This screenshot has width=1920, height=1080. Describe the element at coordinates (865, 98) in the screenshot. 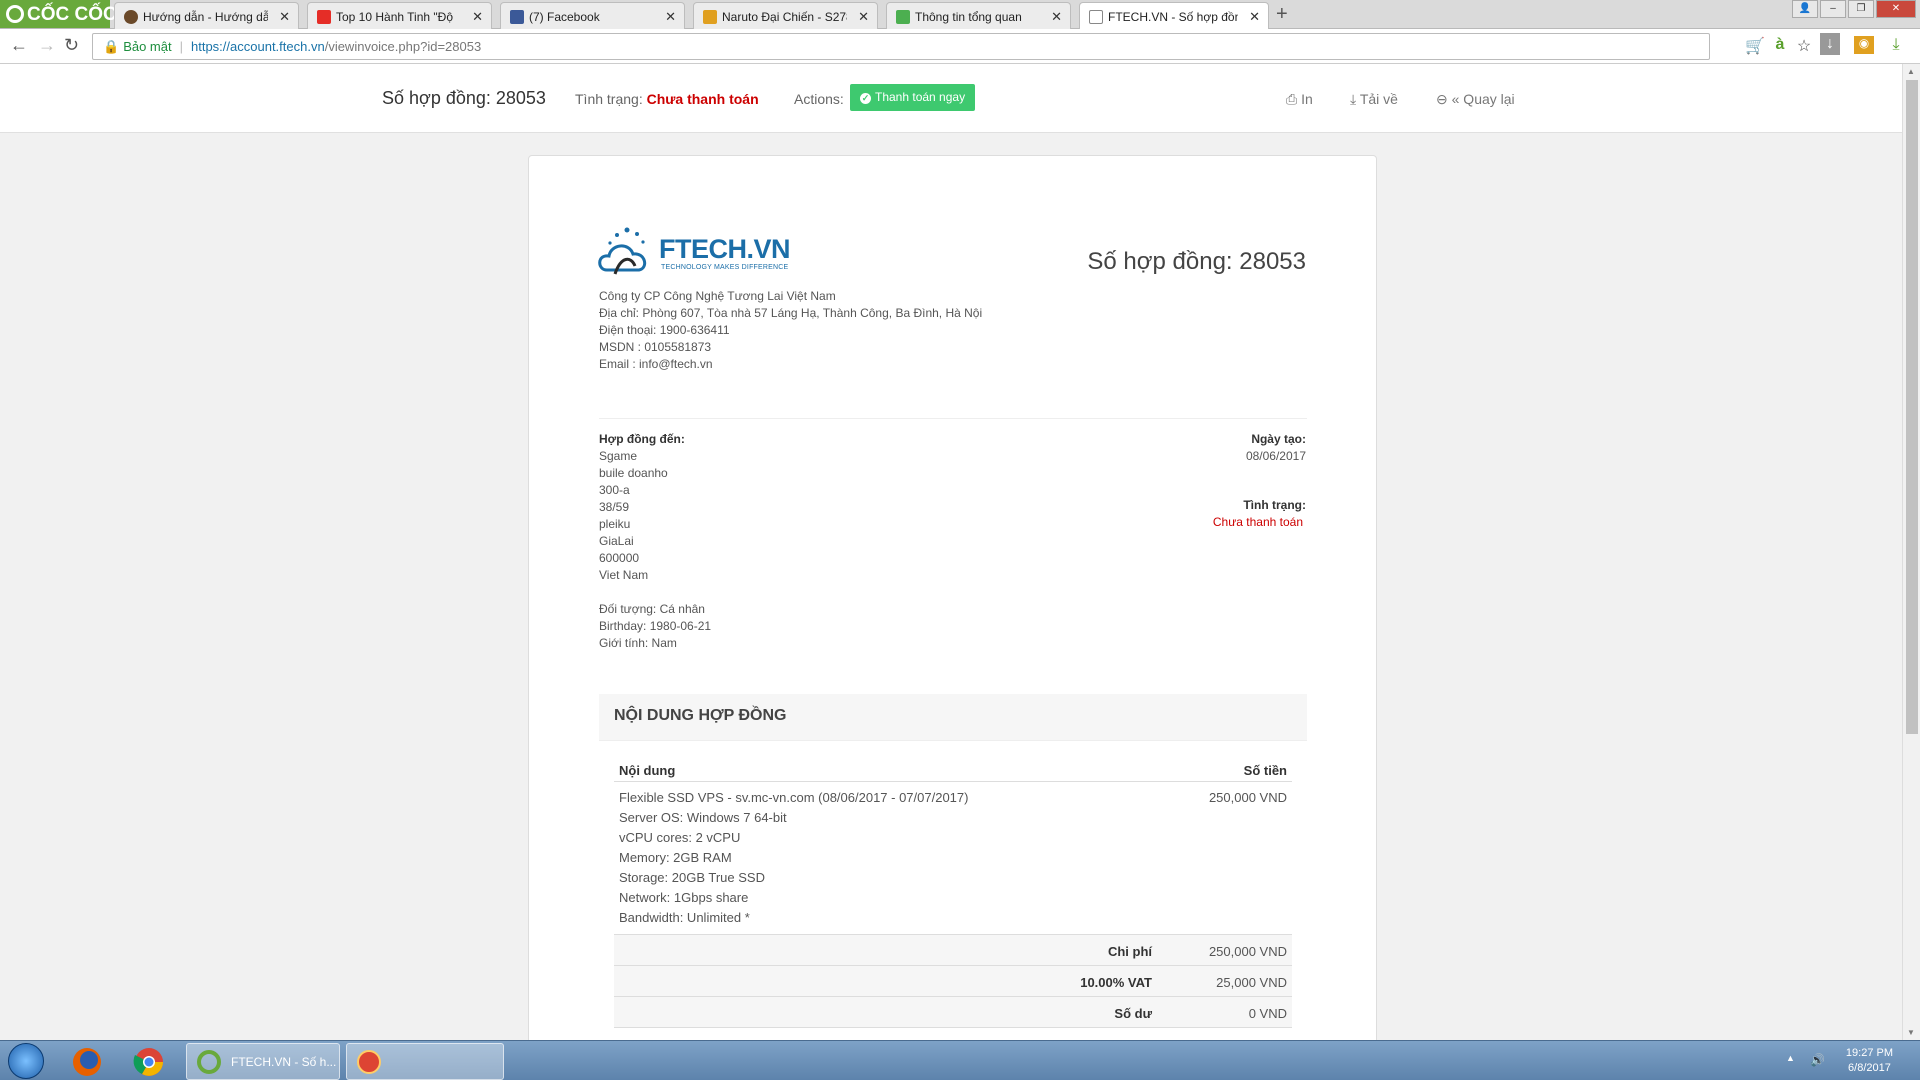

I see `check-circle-icon: ✓` at that location.